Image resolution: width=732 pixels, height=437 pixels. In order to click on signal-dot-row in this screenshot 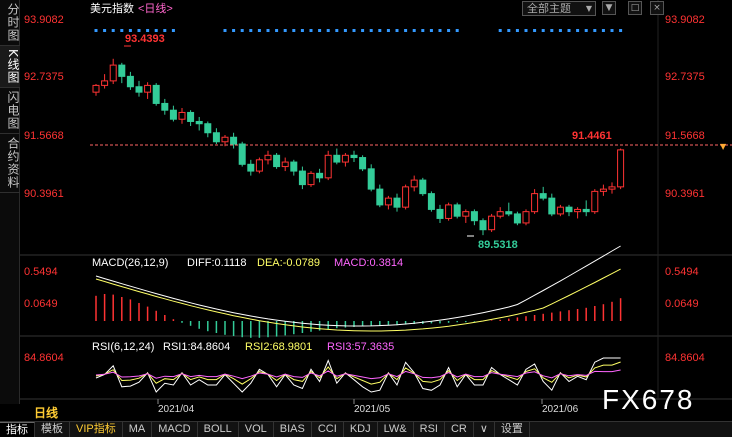, I will do `click(358, 30)`.